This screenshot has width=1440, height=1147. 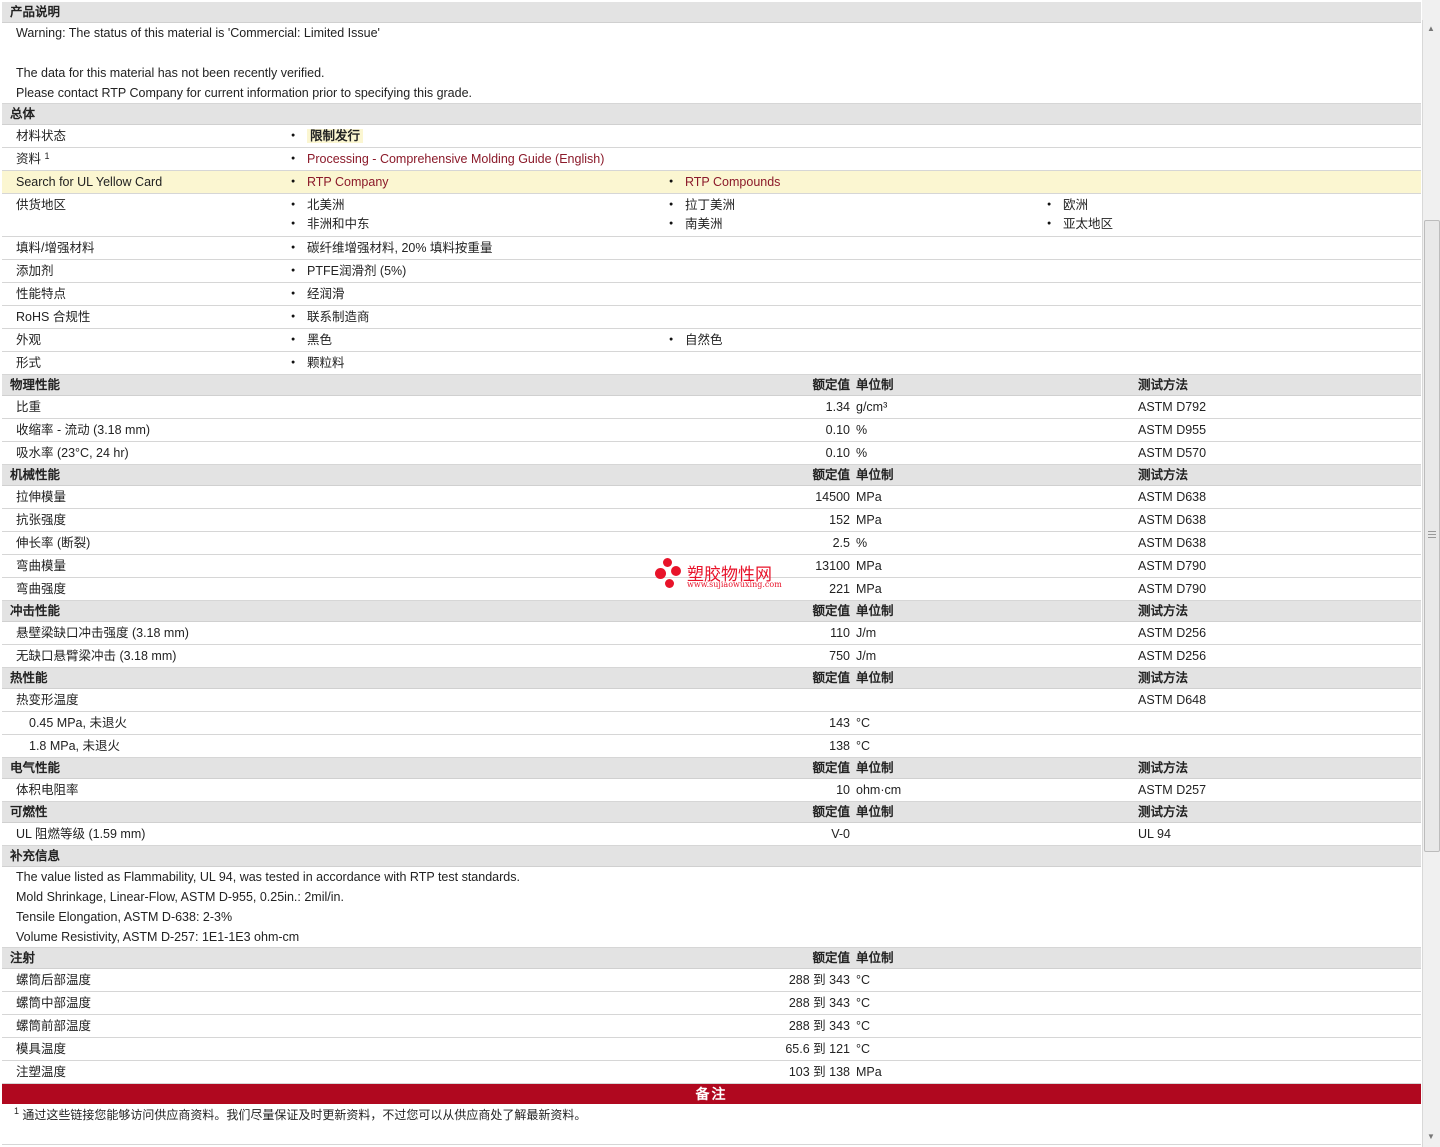 I want to click on row-label: 收缩率 - 流动 (3.18 mm), so click(x=83, y=430).